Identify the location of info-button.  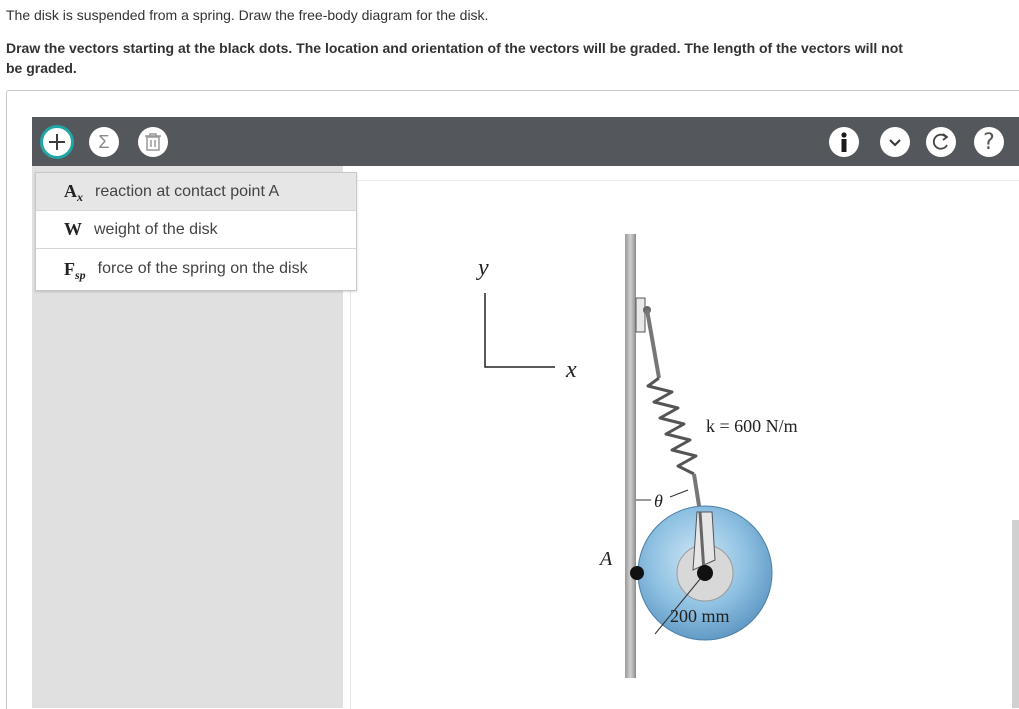
(844, 142).